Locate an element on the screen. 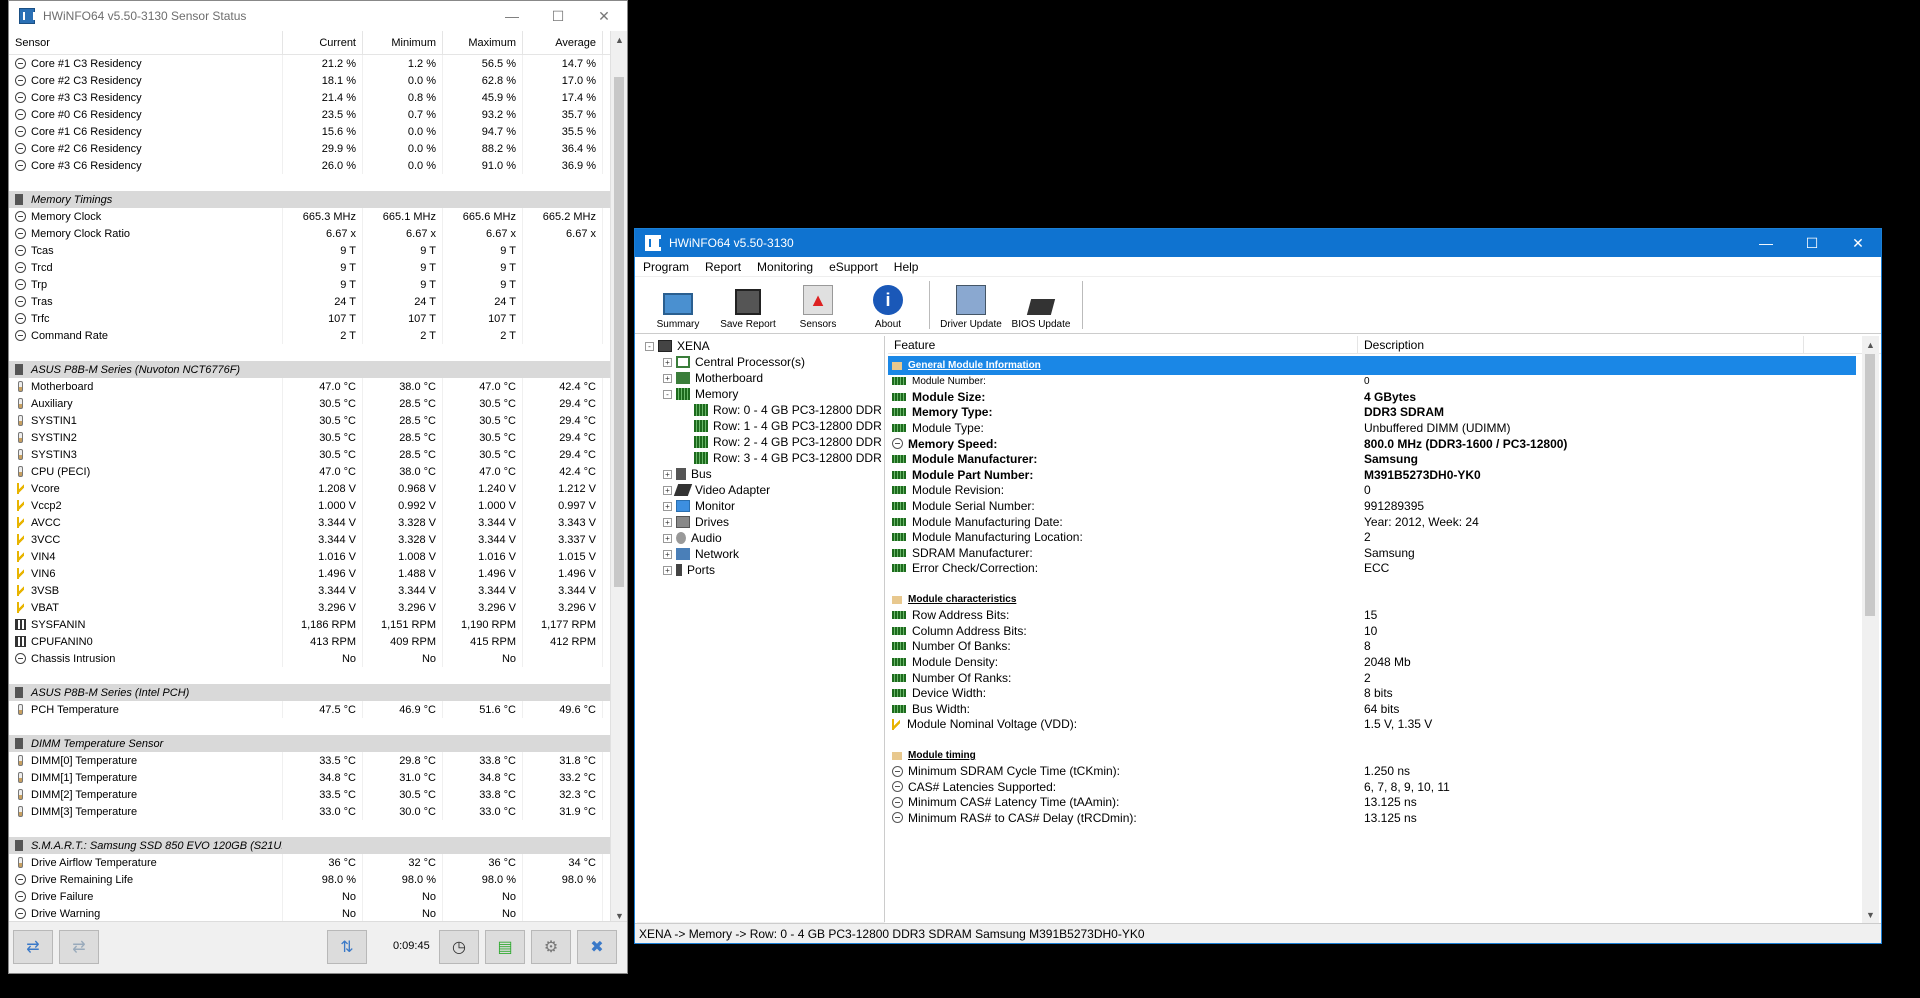 The height and width of the screenshot is (998, 1920). sensor-group-header: DIMM Temperature Sensor is located at coordinates (311, 743).